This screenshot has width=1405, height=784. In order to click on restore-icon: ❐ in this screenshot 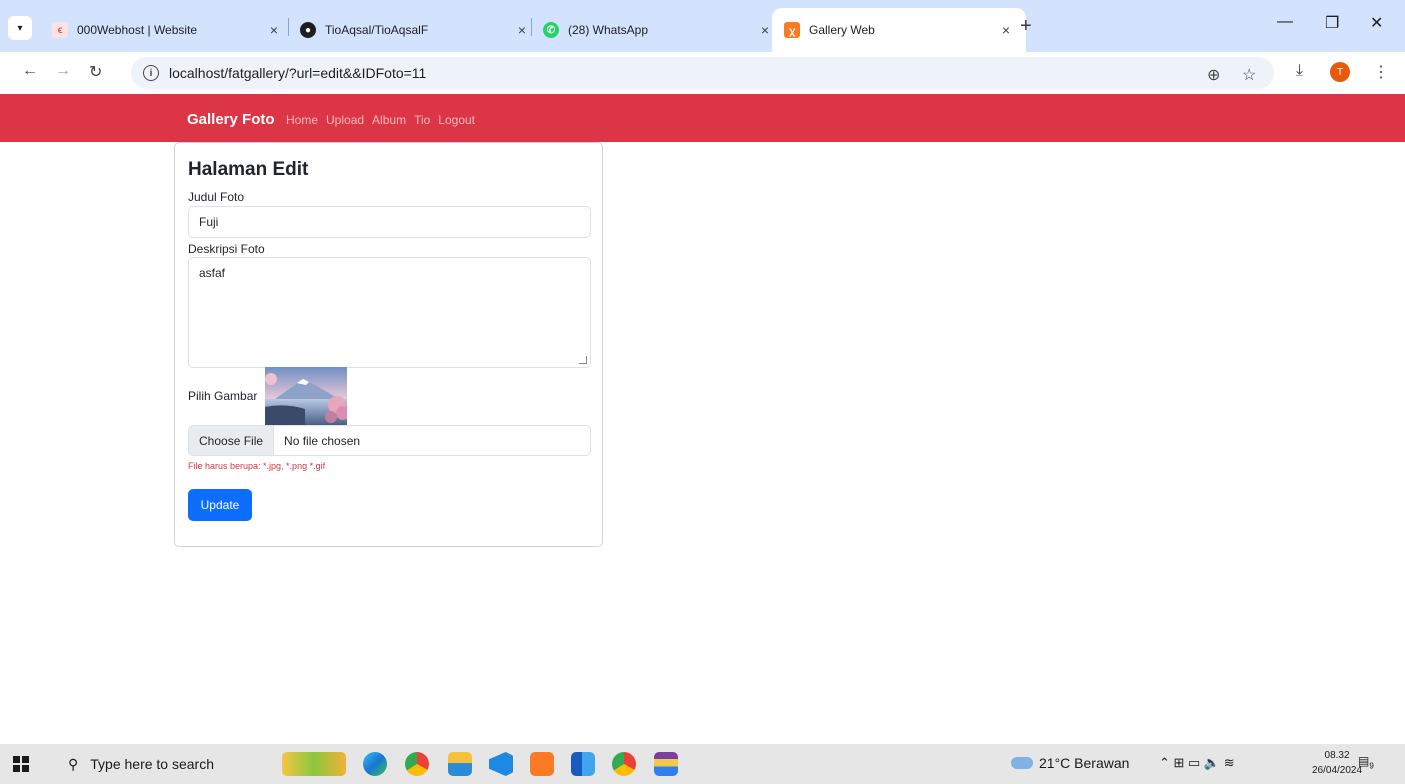, I will do `click(1332, 23)`.